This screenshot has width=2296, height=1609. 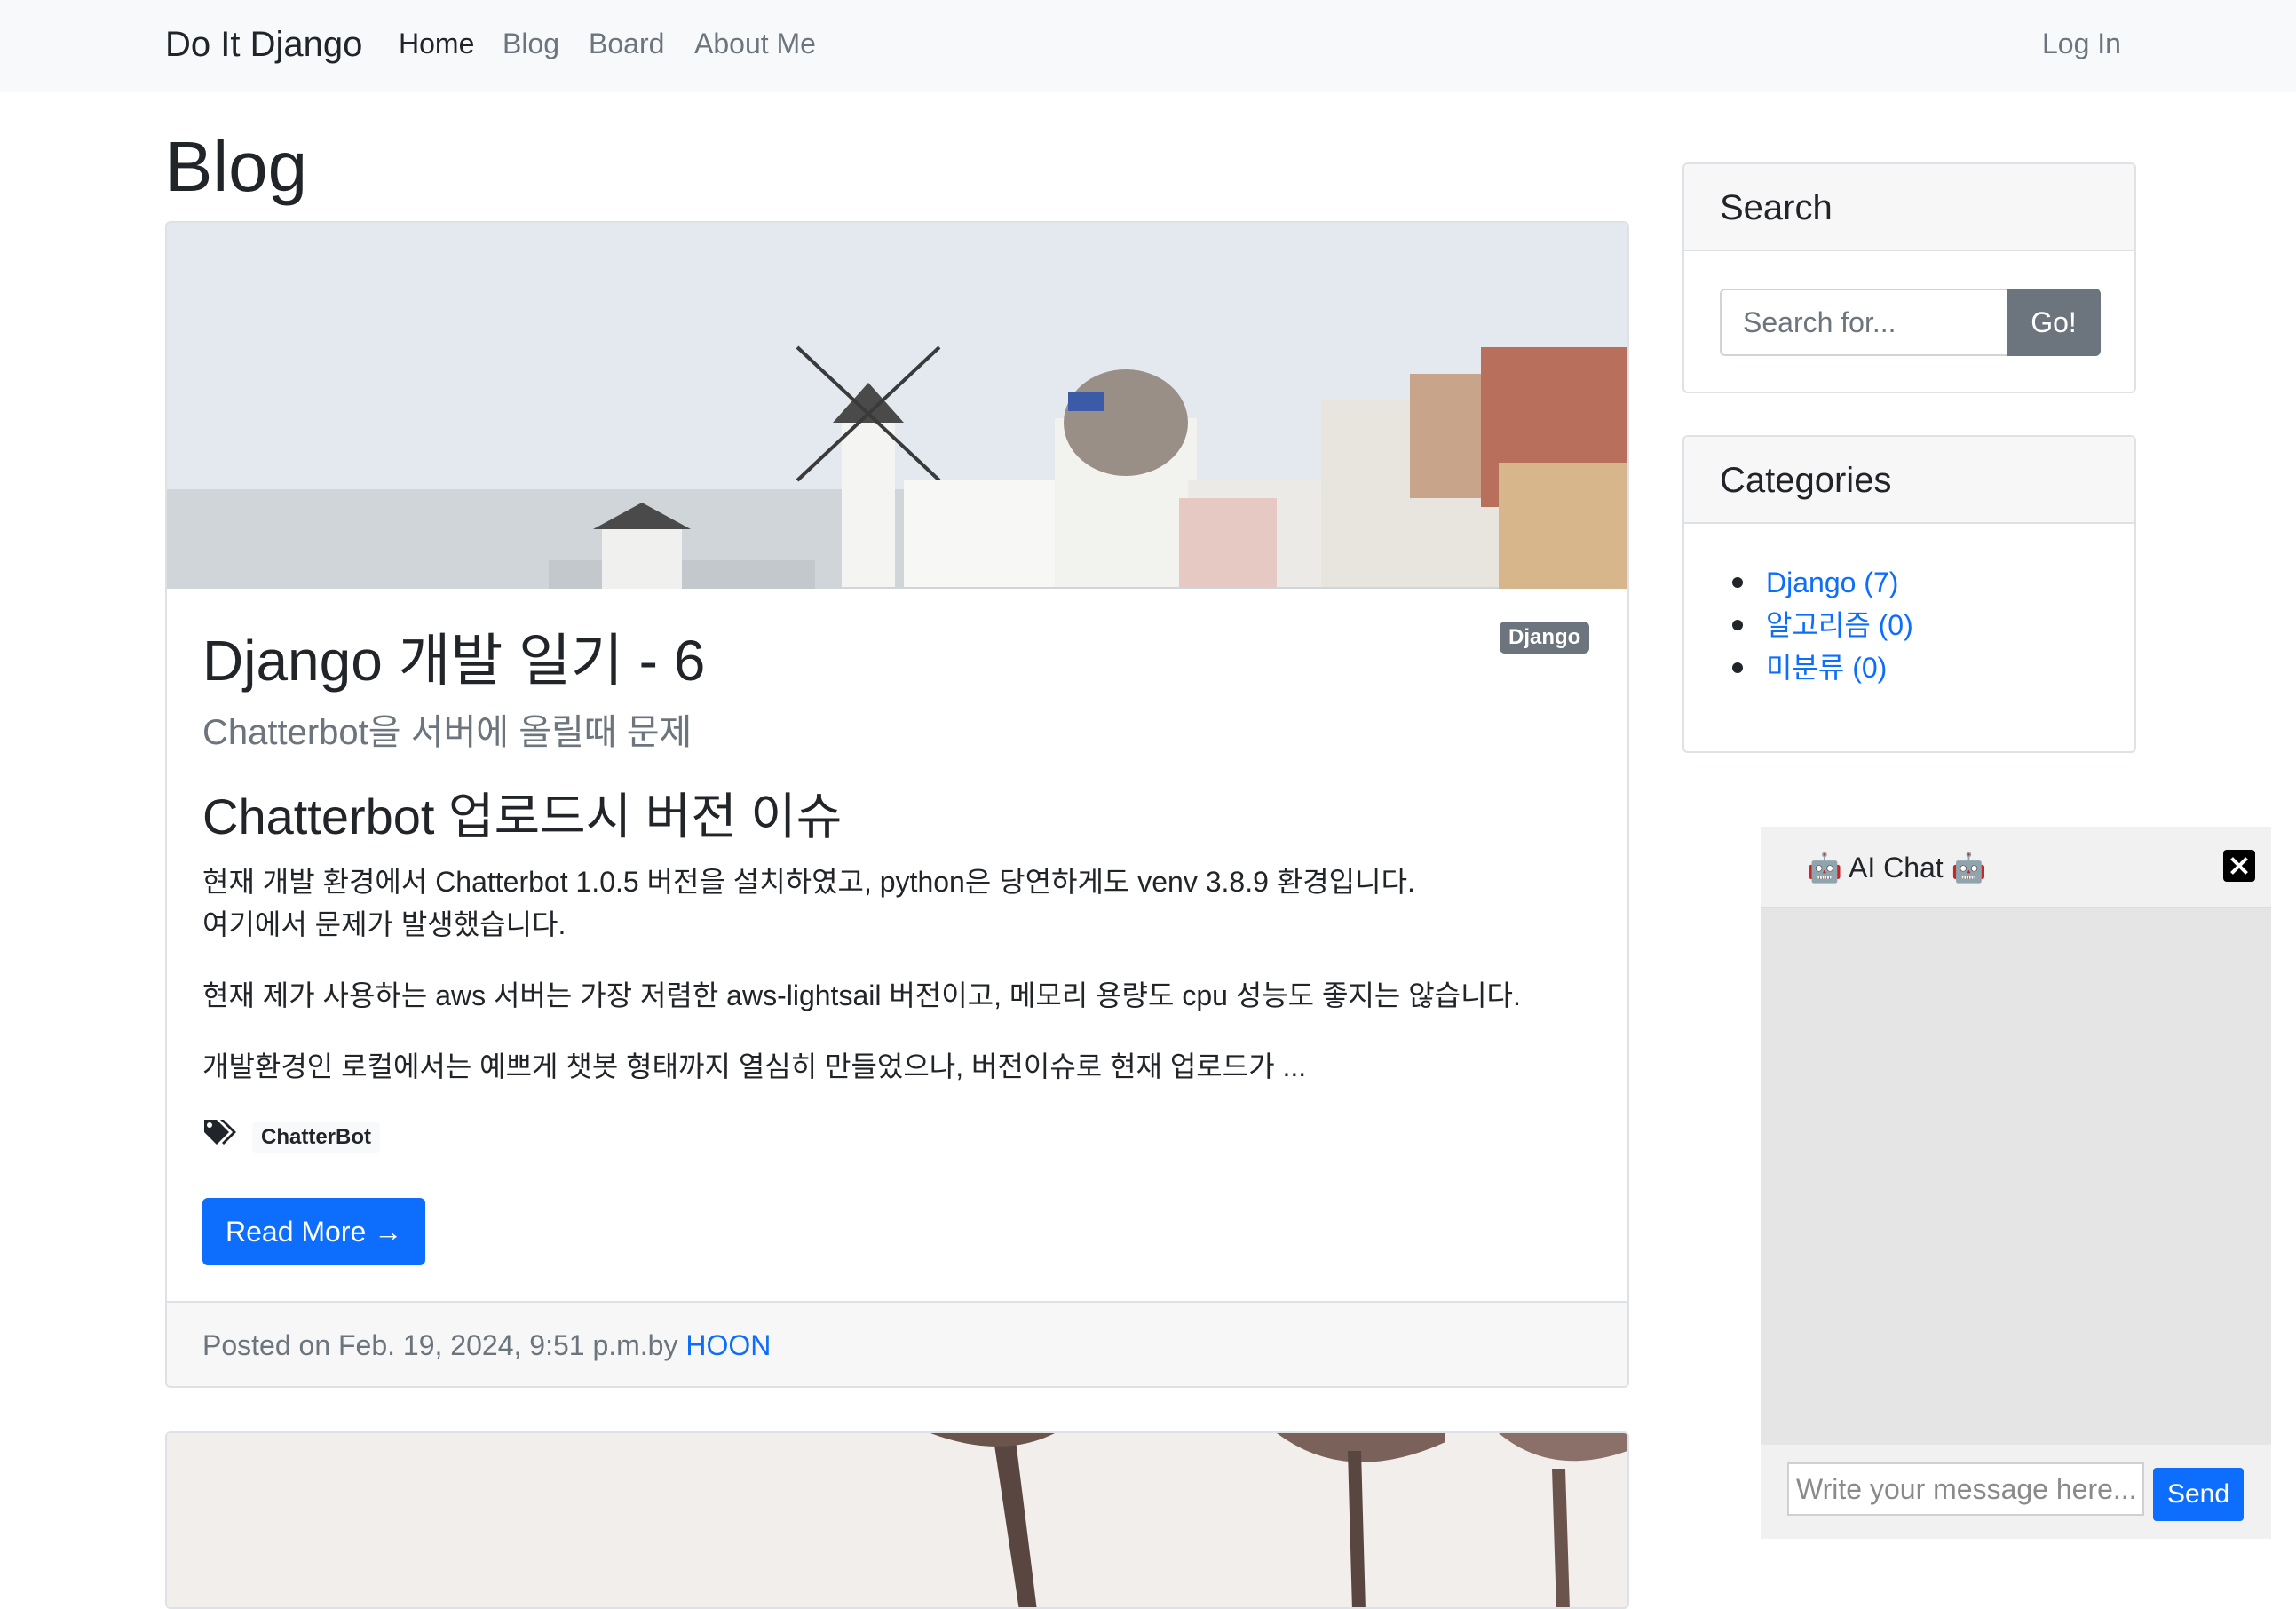 I want to click on page-title: Blog, so click(x=236, y=166).